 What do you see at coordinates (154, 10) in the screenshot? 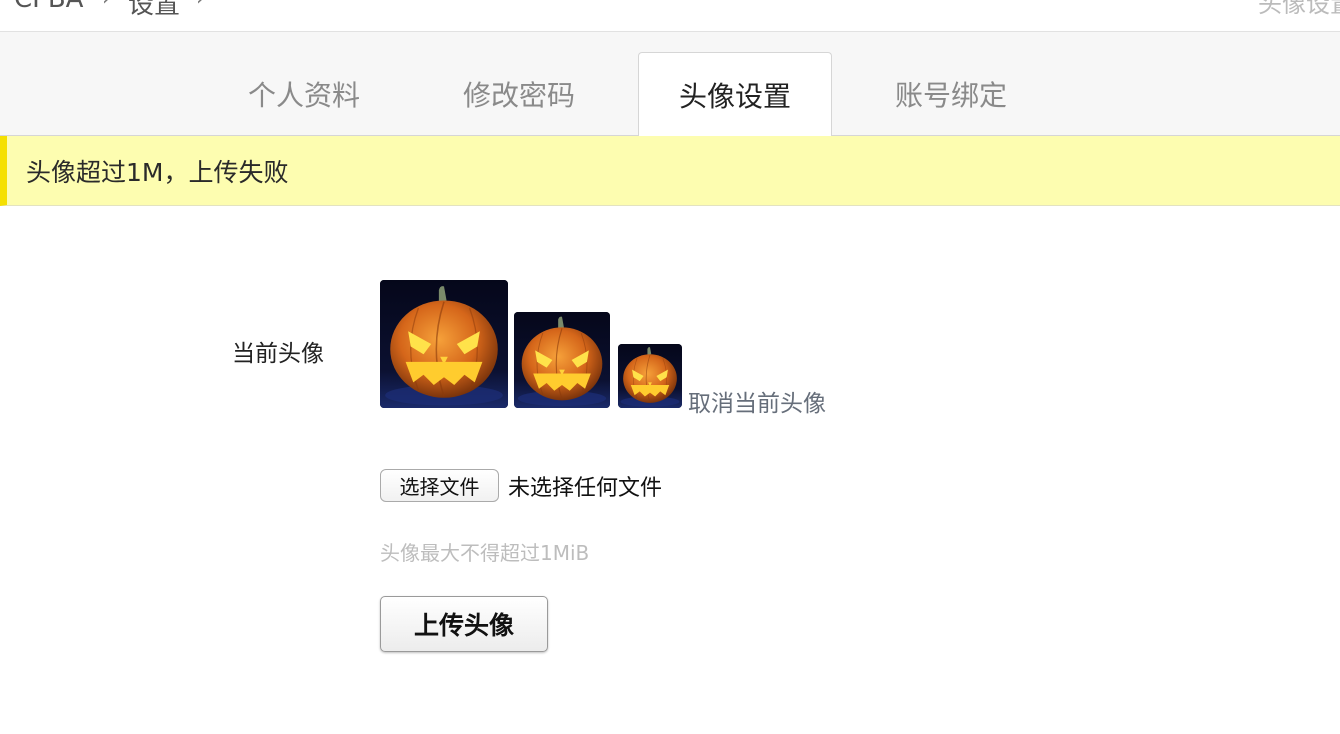
I see `breadcrumb-item-settings: 设置` at bounding box center [154, 10].